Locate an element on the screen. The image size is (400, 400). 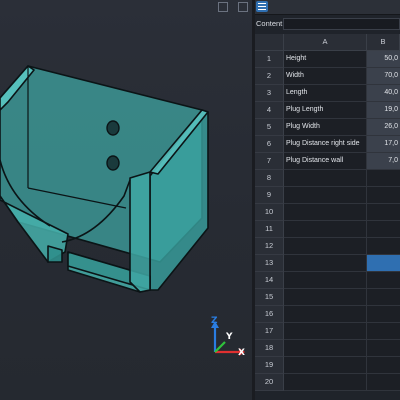
axis-x-label: X is located at coordinates (241, 353).